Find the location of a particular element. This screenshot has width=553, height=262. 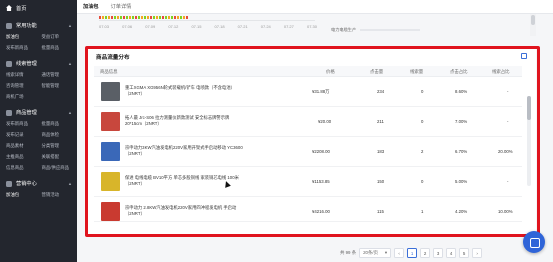

sidebar-link: 商品/供应商品 is located at coordinates (60, 168).